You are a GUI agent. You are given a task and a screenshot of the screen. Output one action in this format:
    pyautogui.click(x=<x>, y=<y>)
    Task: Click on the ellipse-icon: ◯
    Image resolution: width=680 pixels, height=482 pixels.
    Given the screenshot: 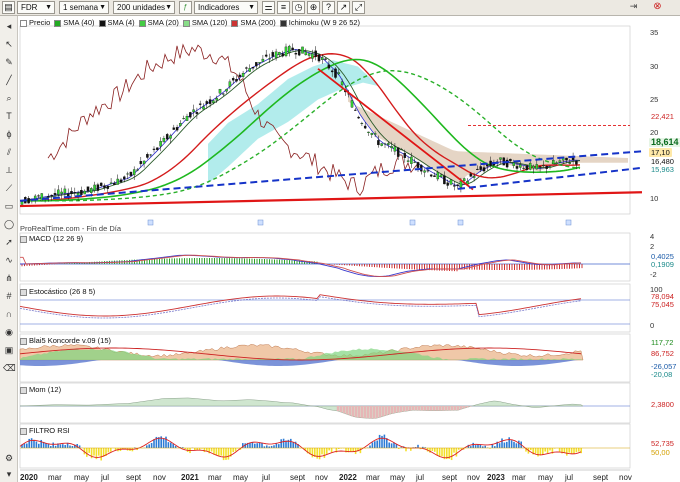 What is the action you would take?
    pyautogui.click(x=9, y=224)
    